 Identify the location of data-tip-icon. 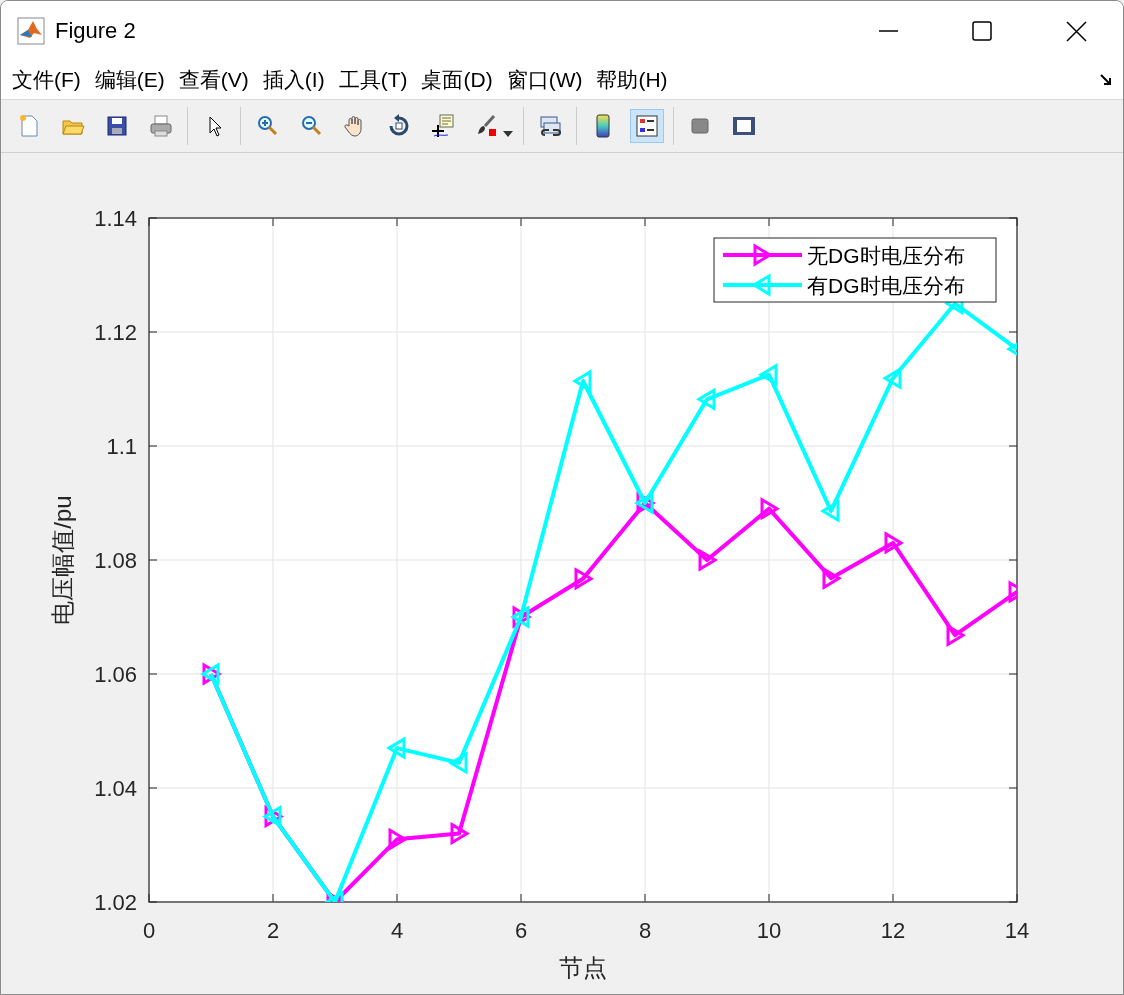
(443, 126).